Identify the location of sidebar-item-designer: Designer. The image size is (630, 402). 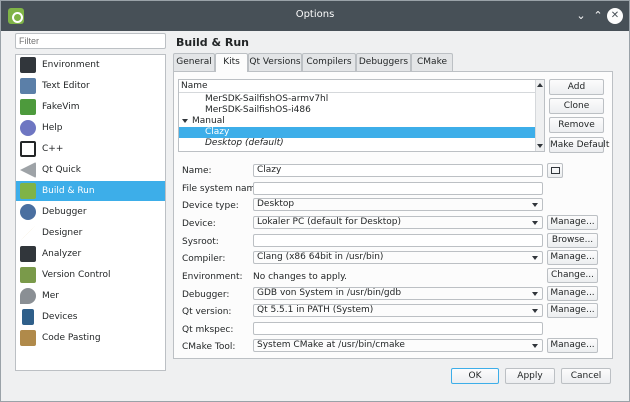
(90, 233).